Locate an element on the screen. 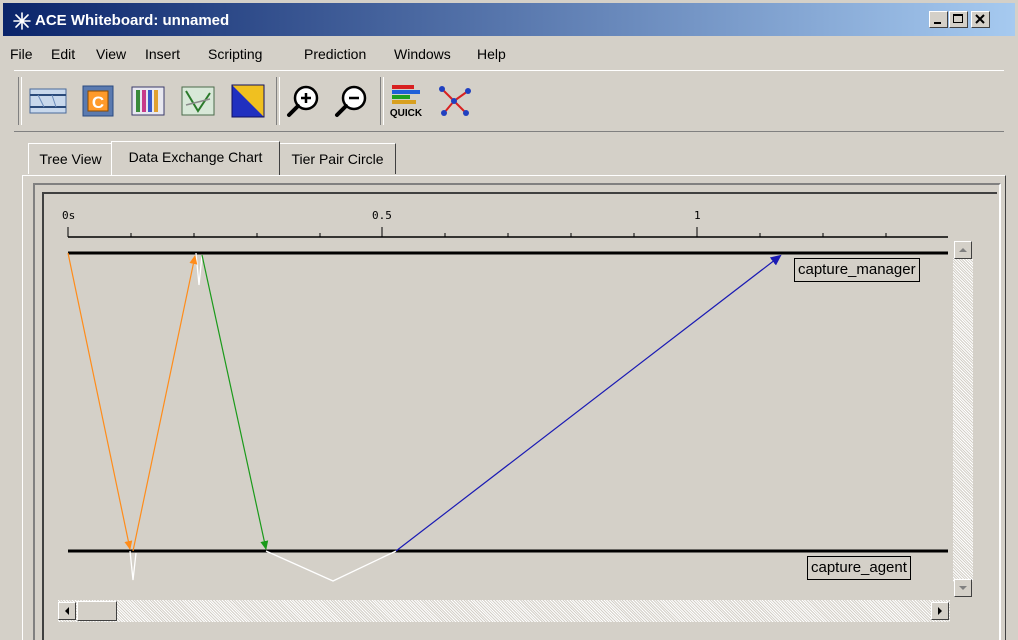  axis-tick-label-0: 0s is located at coordinates (68, 215).